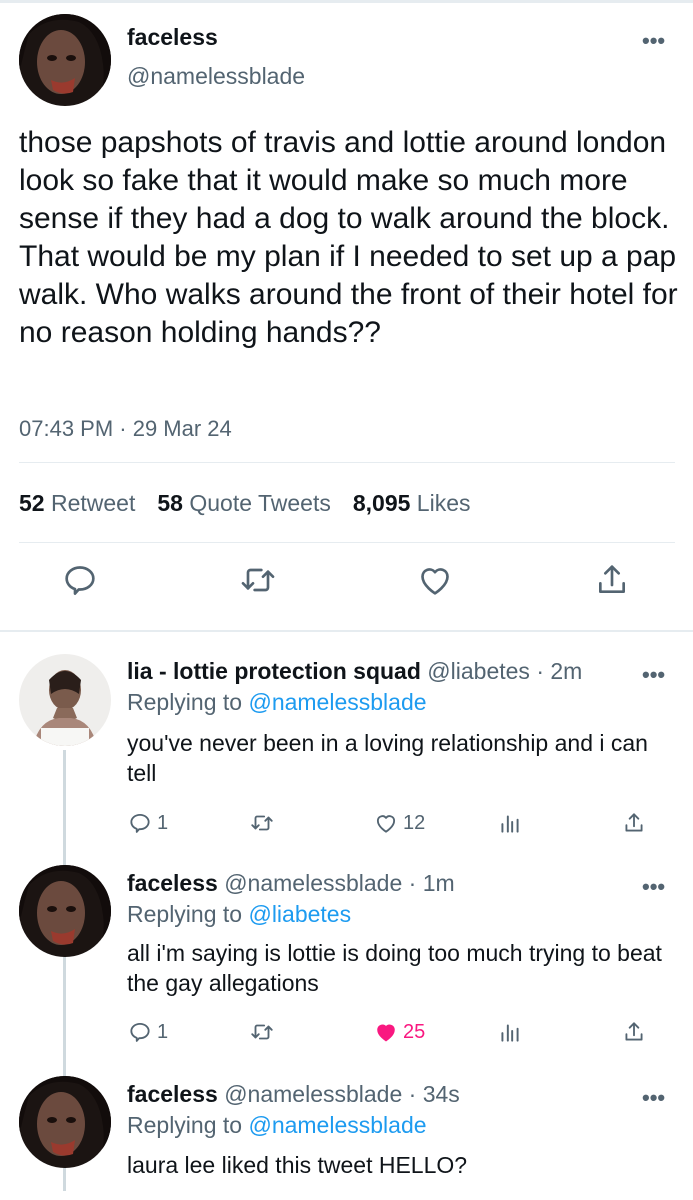  I want to click on tweet-actions, so click(346, 585).